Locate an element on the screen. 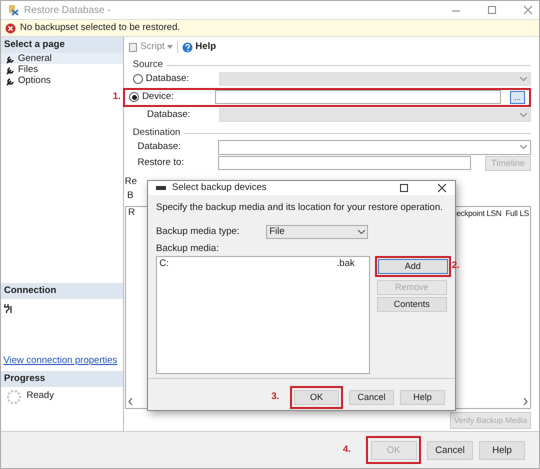 The image size is (540, 469). media-path: C: is located at coordinates (164, 263).